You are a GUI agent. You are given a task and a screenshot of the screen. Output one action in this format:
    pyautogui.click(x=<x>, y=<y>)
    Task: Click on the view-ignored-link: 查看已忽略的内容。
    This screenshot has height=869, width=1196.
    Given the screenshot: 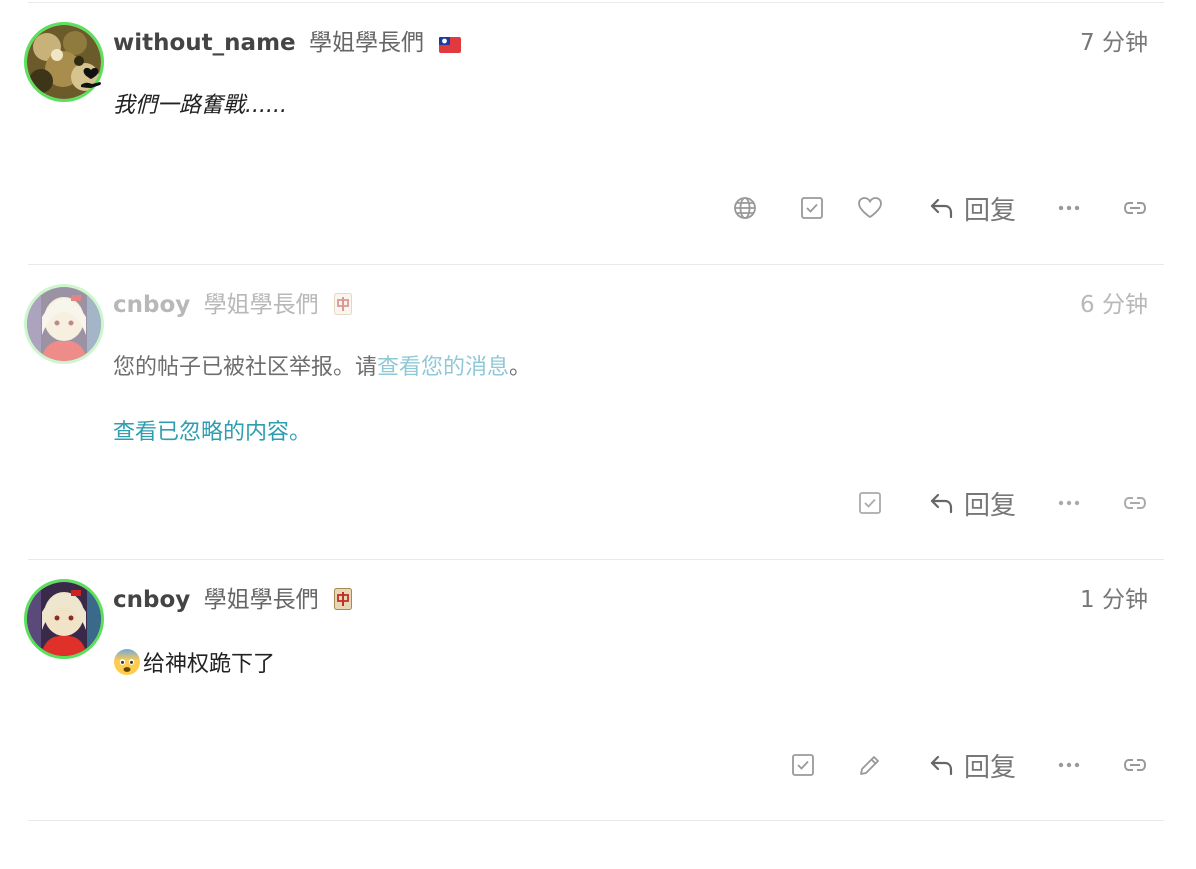 What is the action you would take?
    pyautogui.click(x=212, y=432)
    